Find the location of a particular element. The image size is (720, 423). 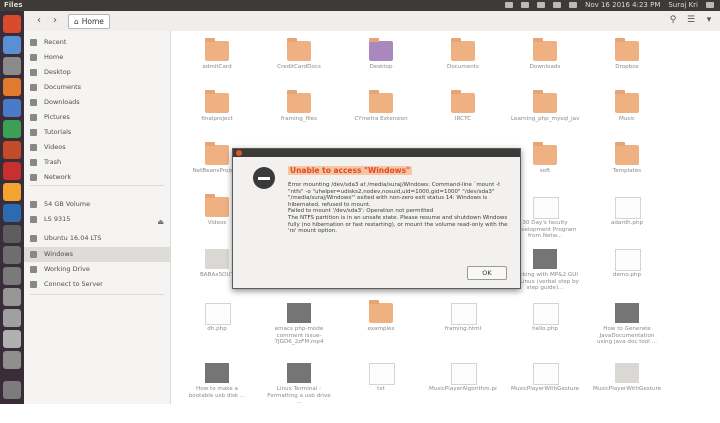

files-icon is located at coordinates (12, 66).